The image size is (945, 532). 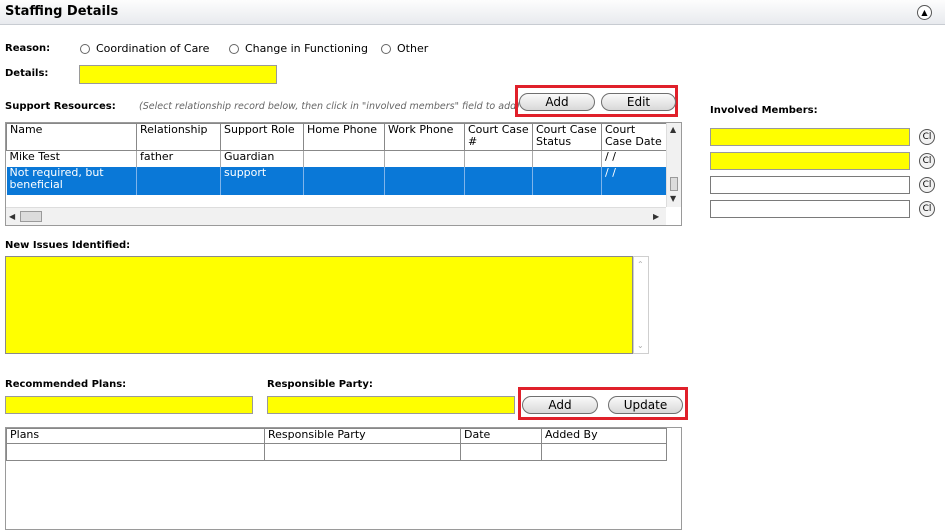 What do you see at coordinates (413, 48) in the screenshot?
I see `radio-label: Other` at bounding box center [413, 48].